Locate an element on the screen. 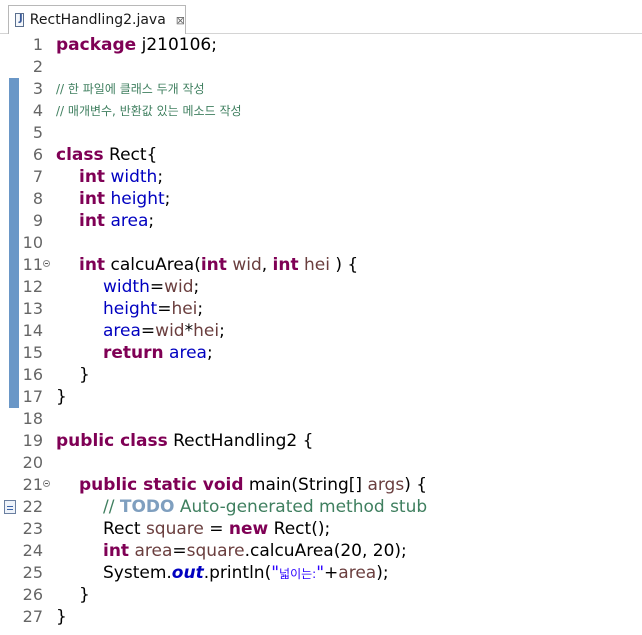 This screenshot has width=642, height=635. code-text: area=wid*hei; is located at coordinates (164, 331).